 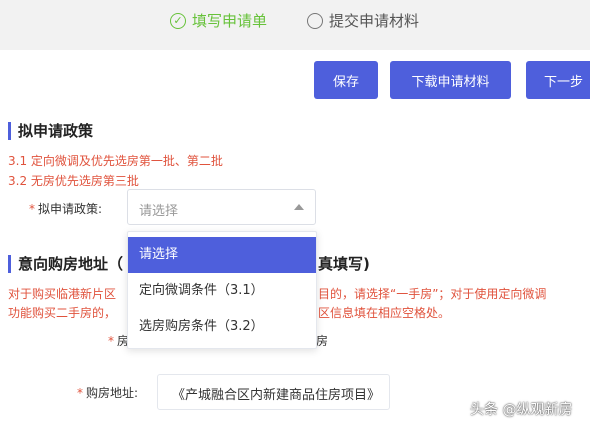 I want to click on step-bar: ✓ 填写申请单 提交申请材料, so click(x=295, y=25).